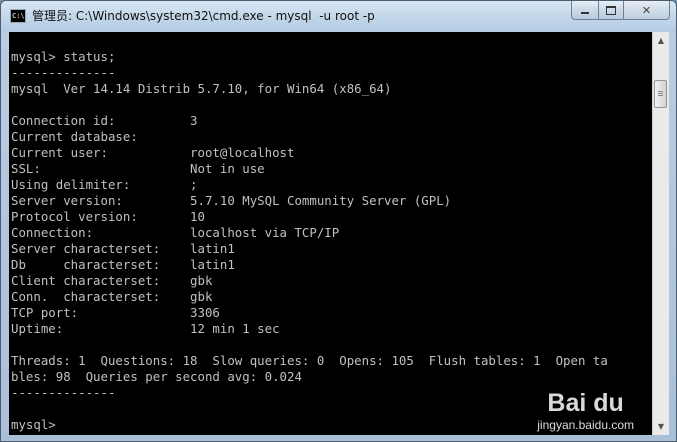 This screenshot has width=677, height=442. Describe the element at coordinates (138, 168) in the screenshot. I see `console-line: SSL: Not in use` at that location.